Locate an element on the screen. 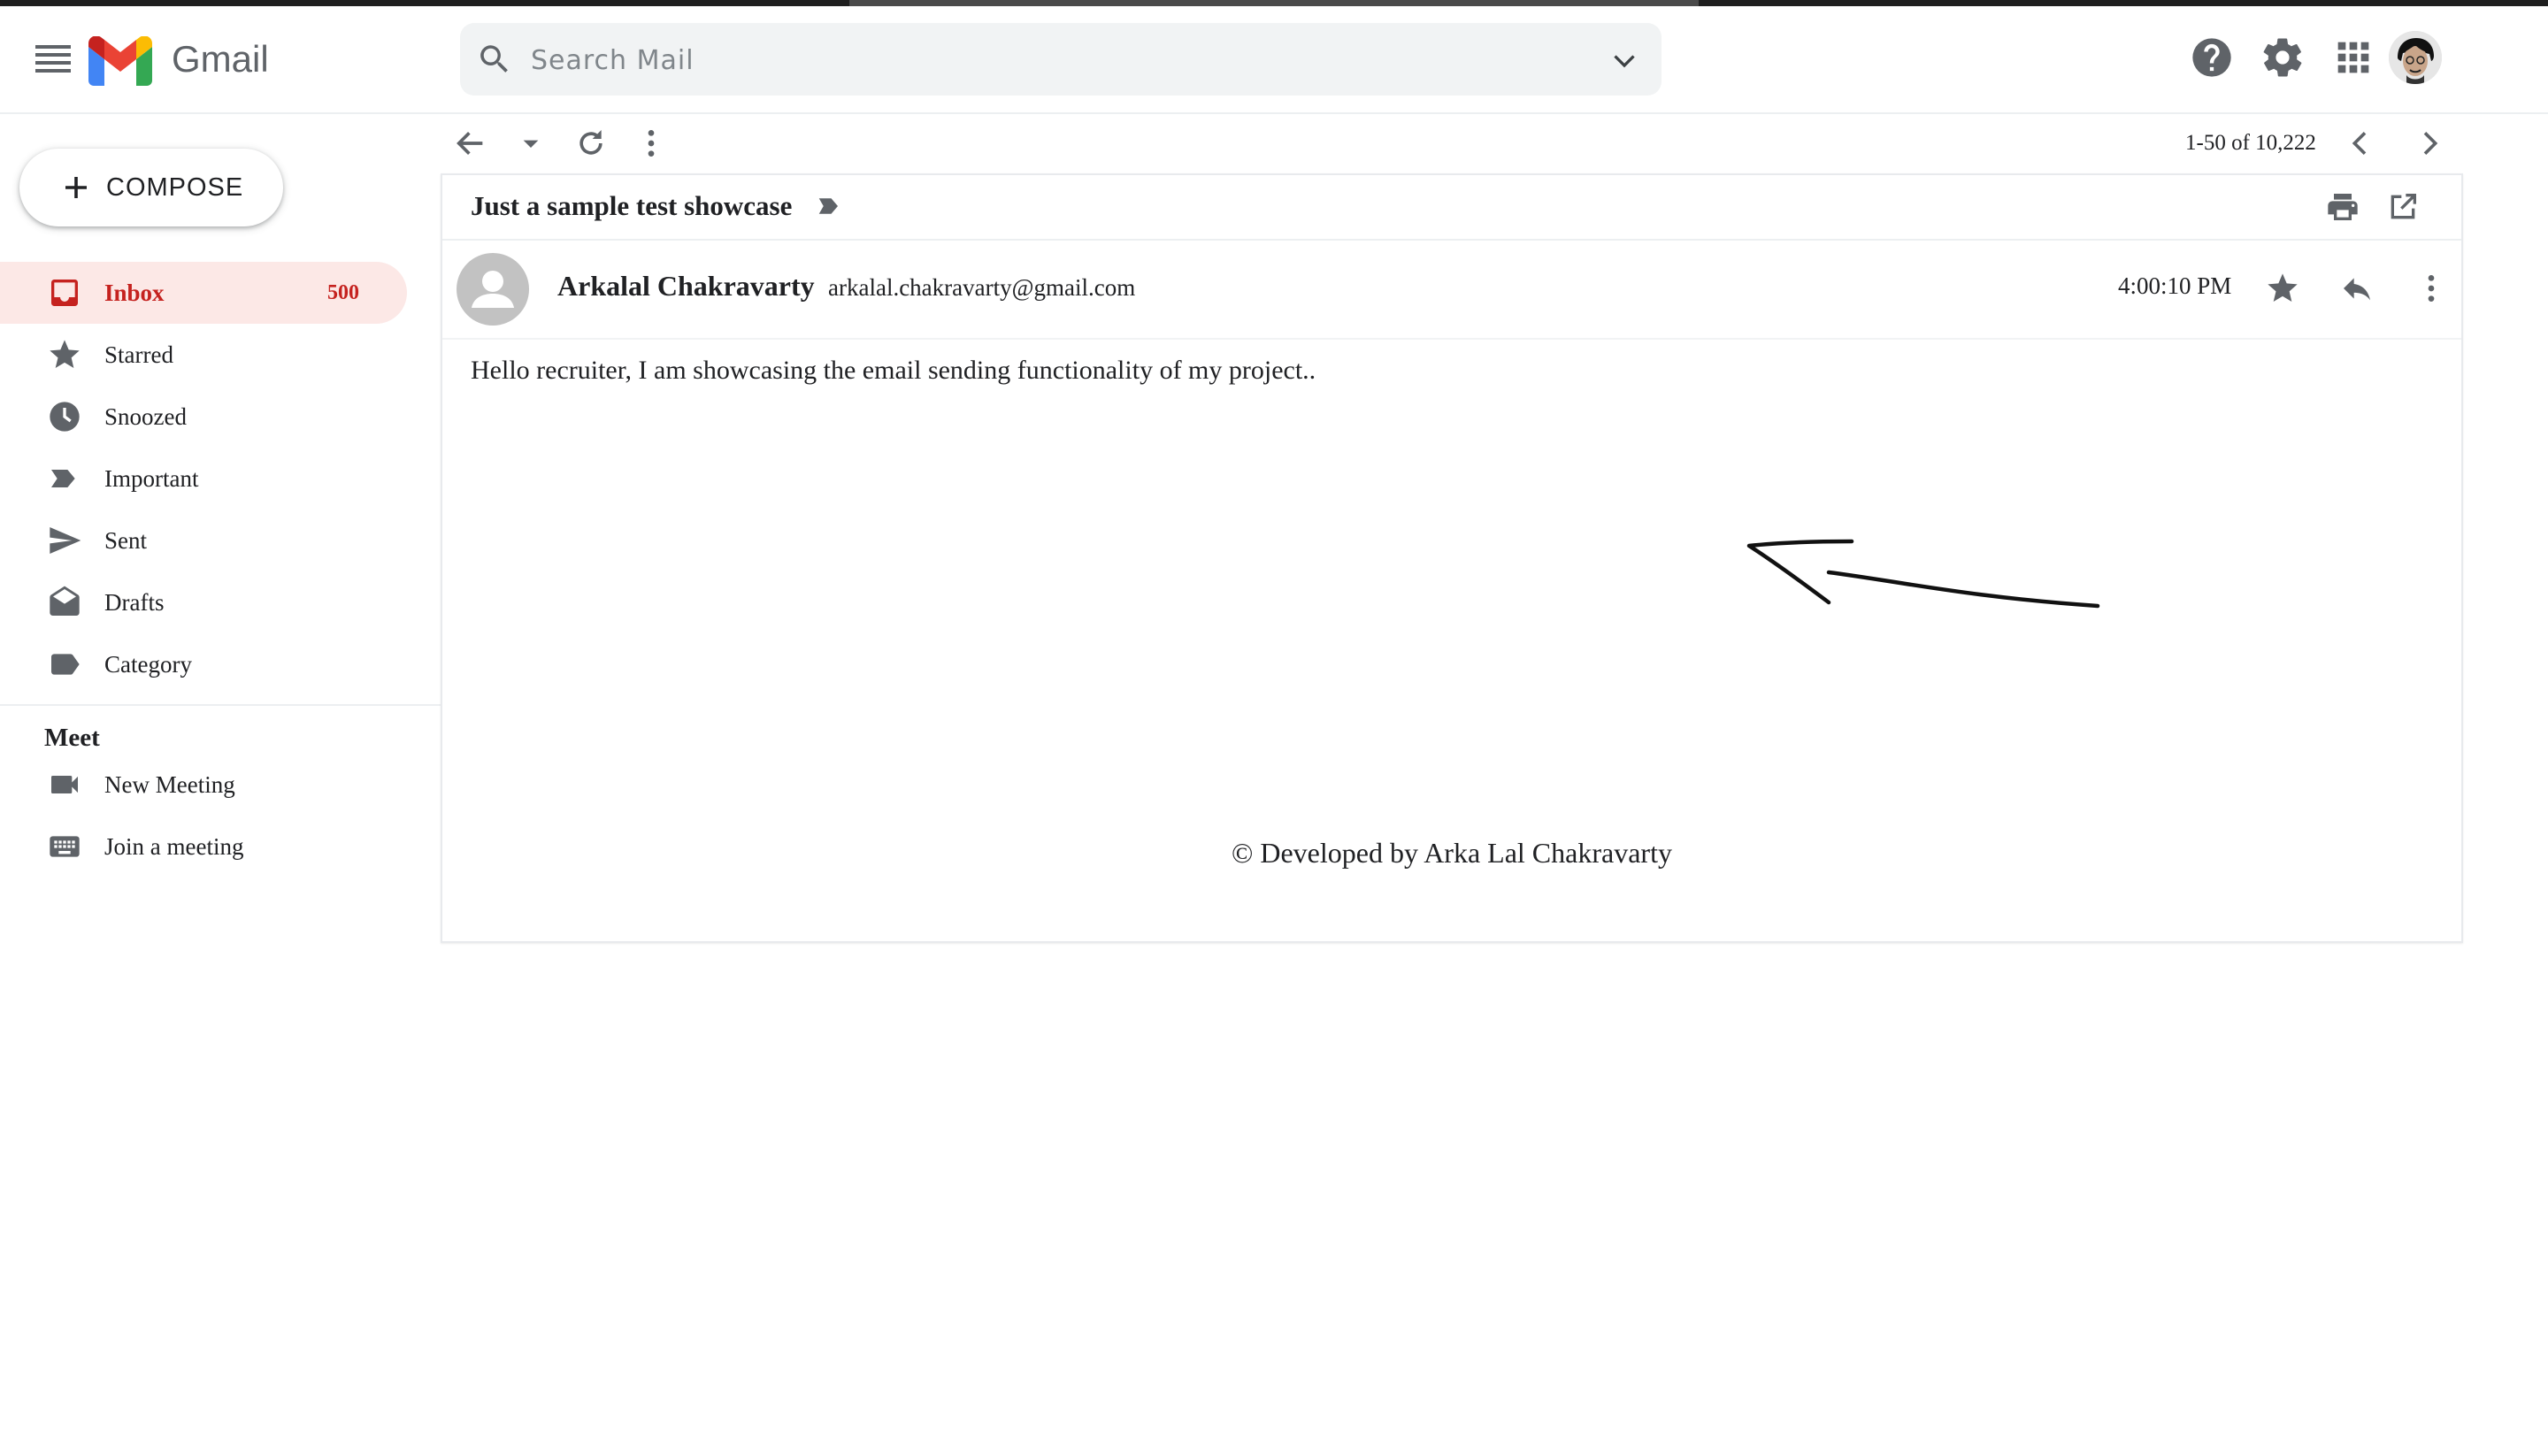 The image size is (2548, 1456). important-marker-icon is located at coordinates (829, 206).